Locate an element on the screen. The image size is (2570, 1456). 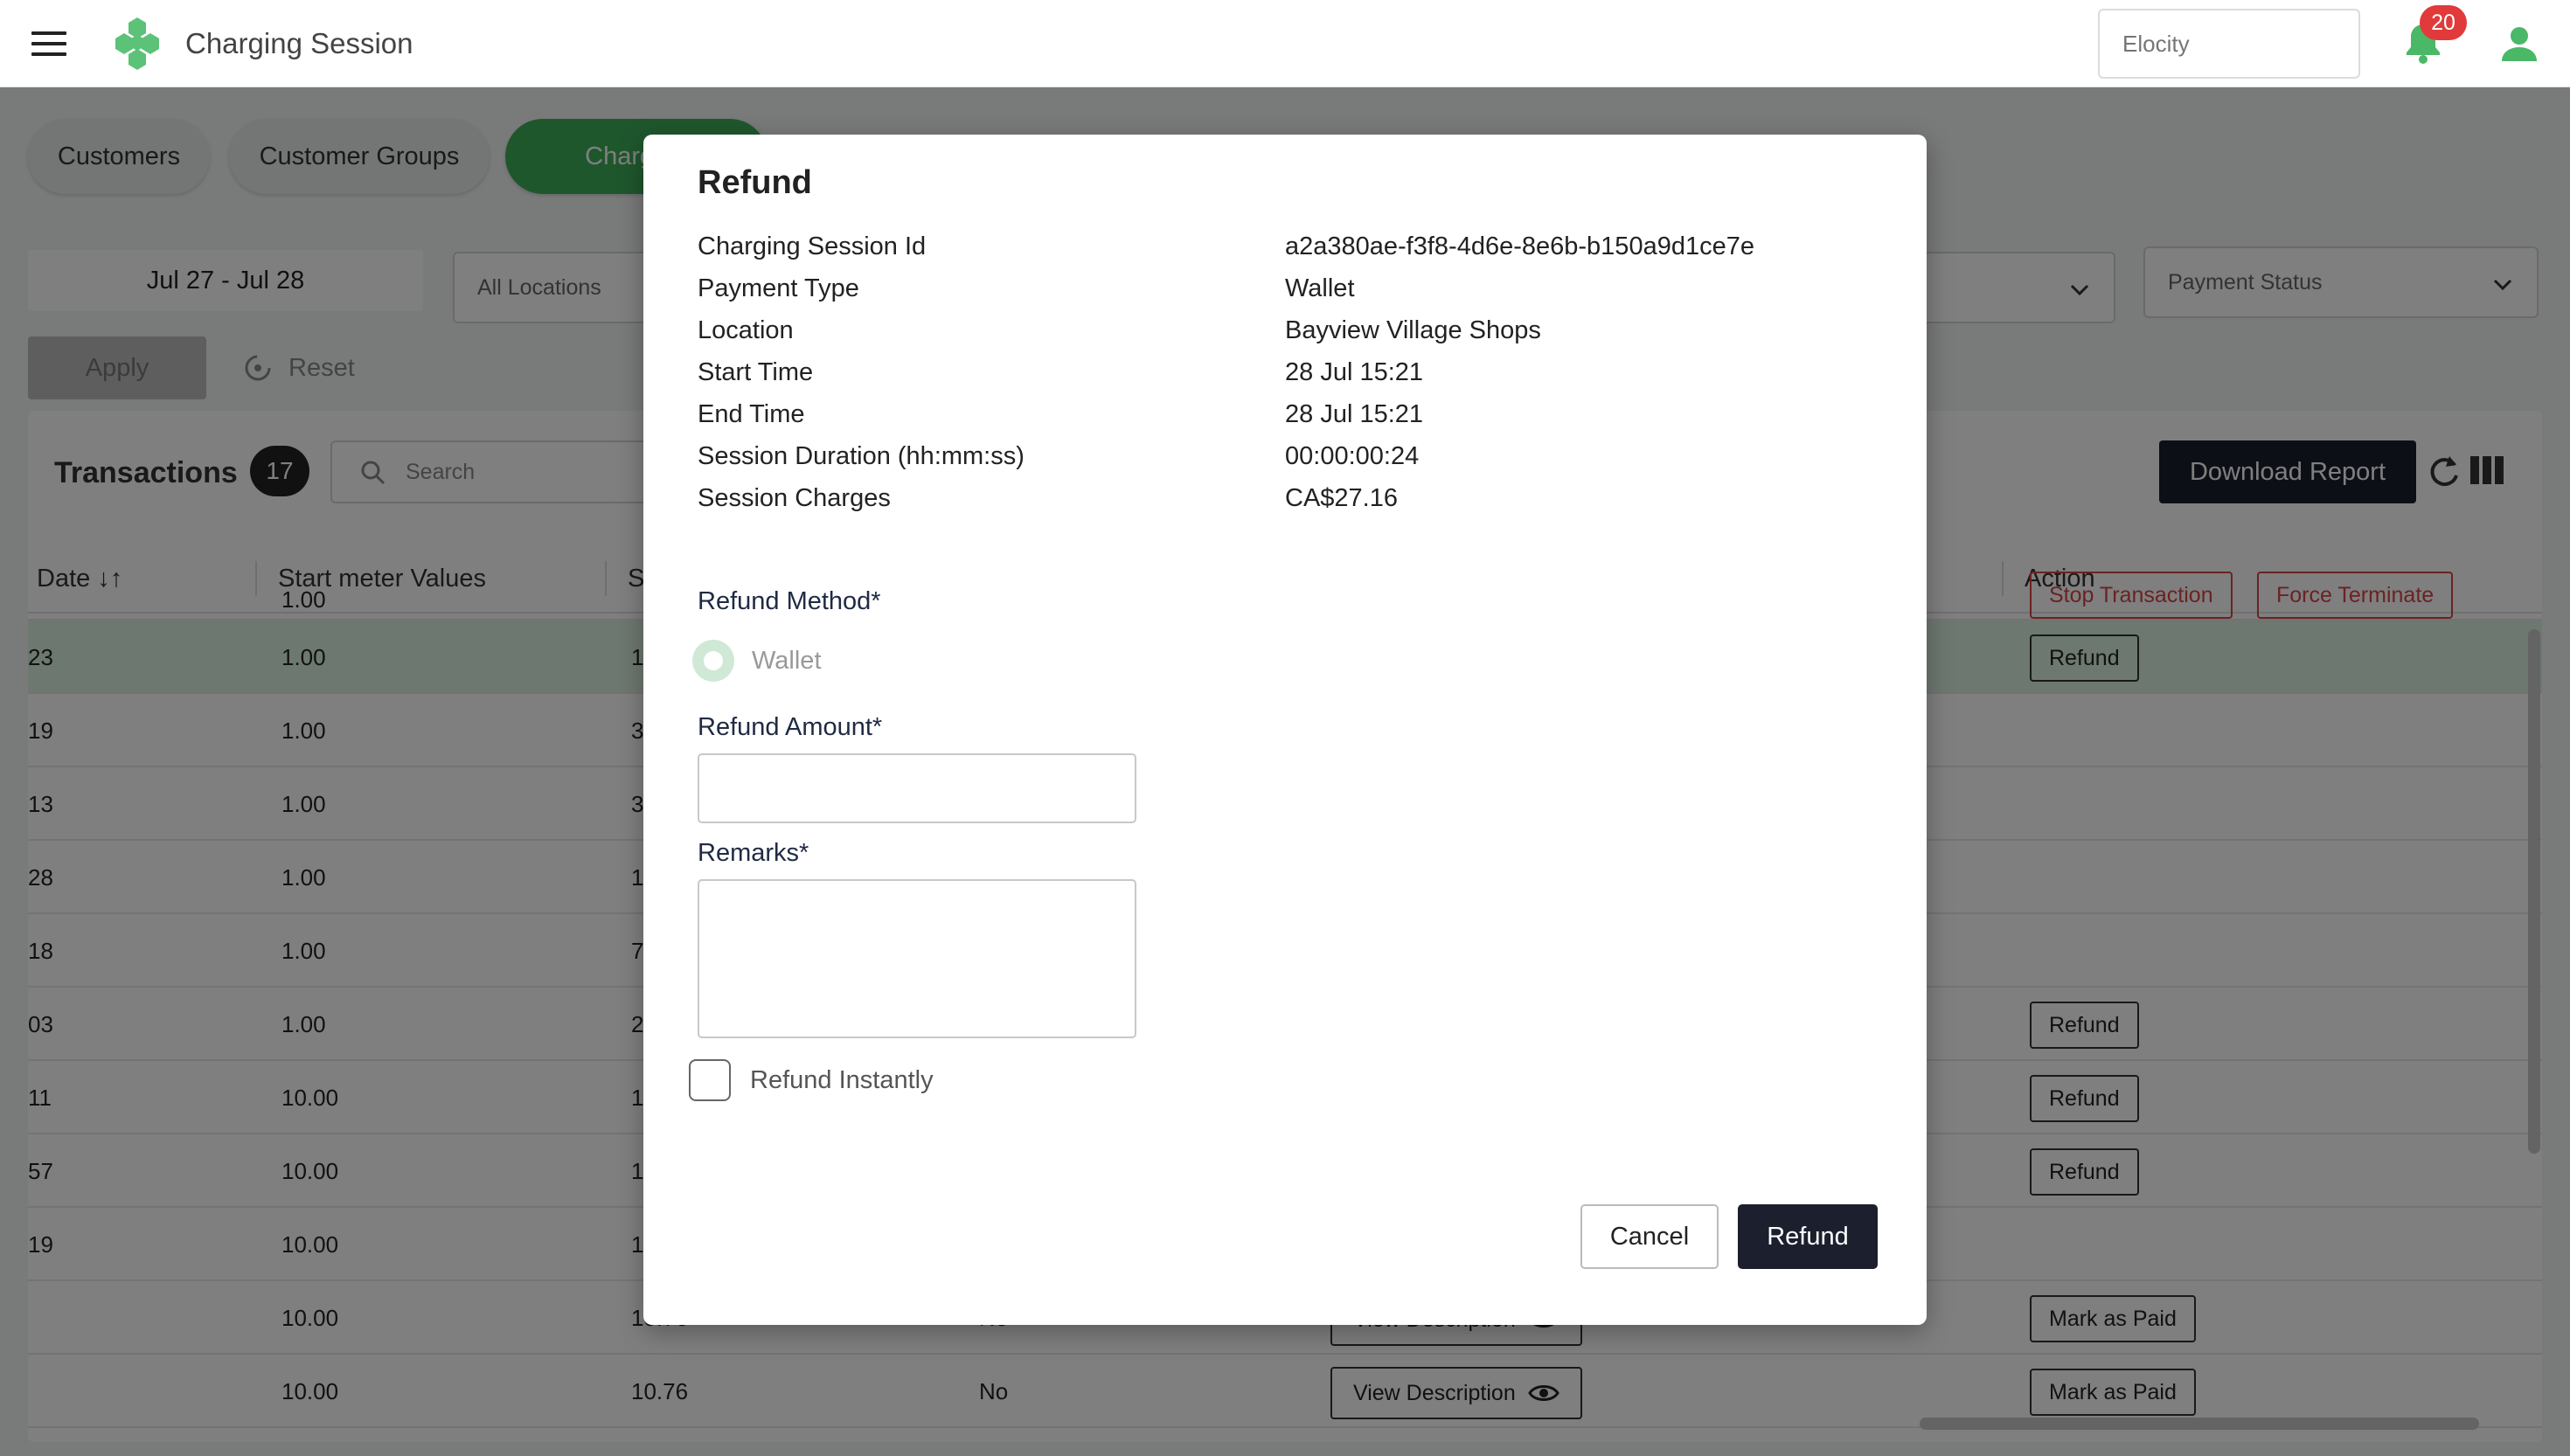
detail-value: CA$27.16 is located at coordinates (1341, 498).